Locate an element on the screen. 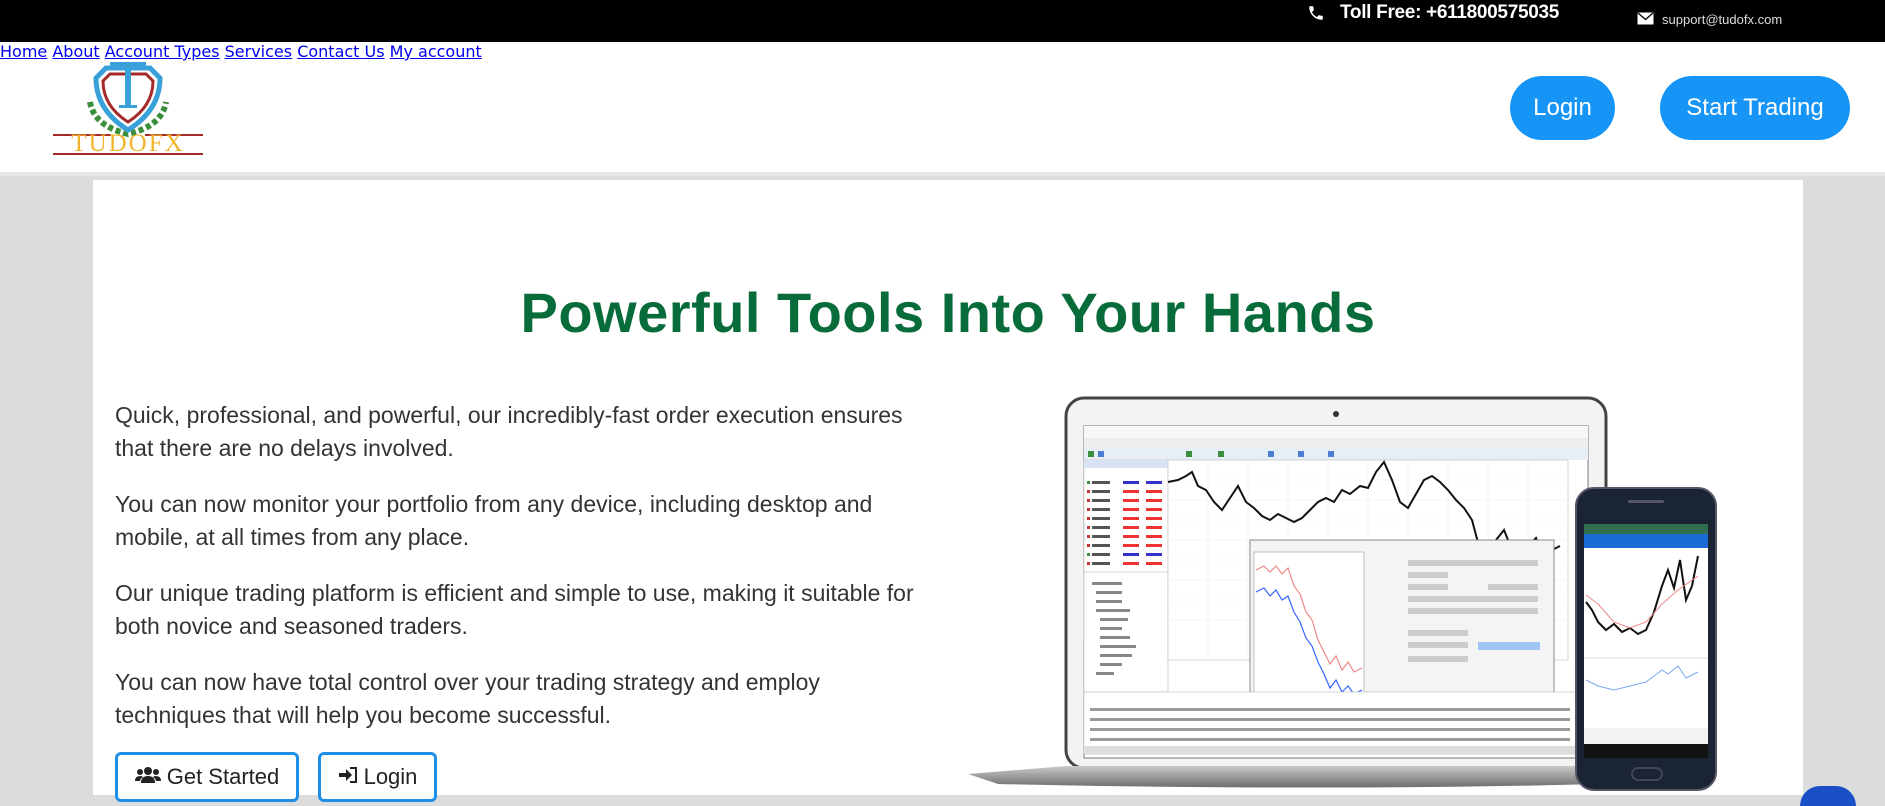  support-email: support@tudofx.com is located at coordinates (1722, 19).